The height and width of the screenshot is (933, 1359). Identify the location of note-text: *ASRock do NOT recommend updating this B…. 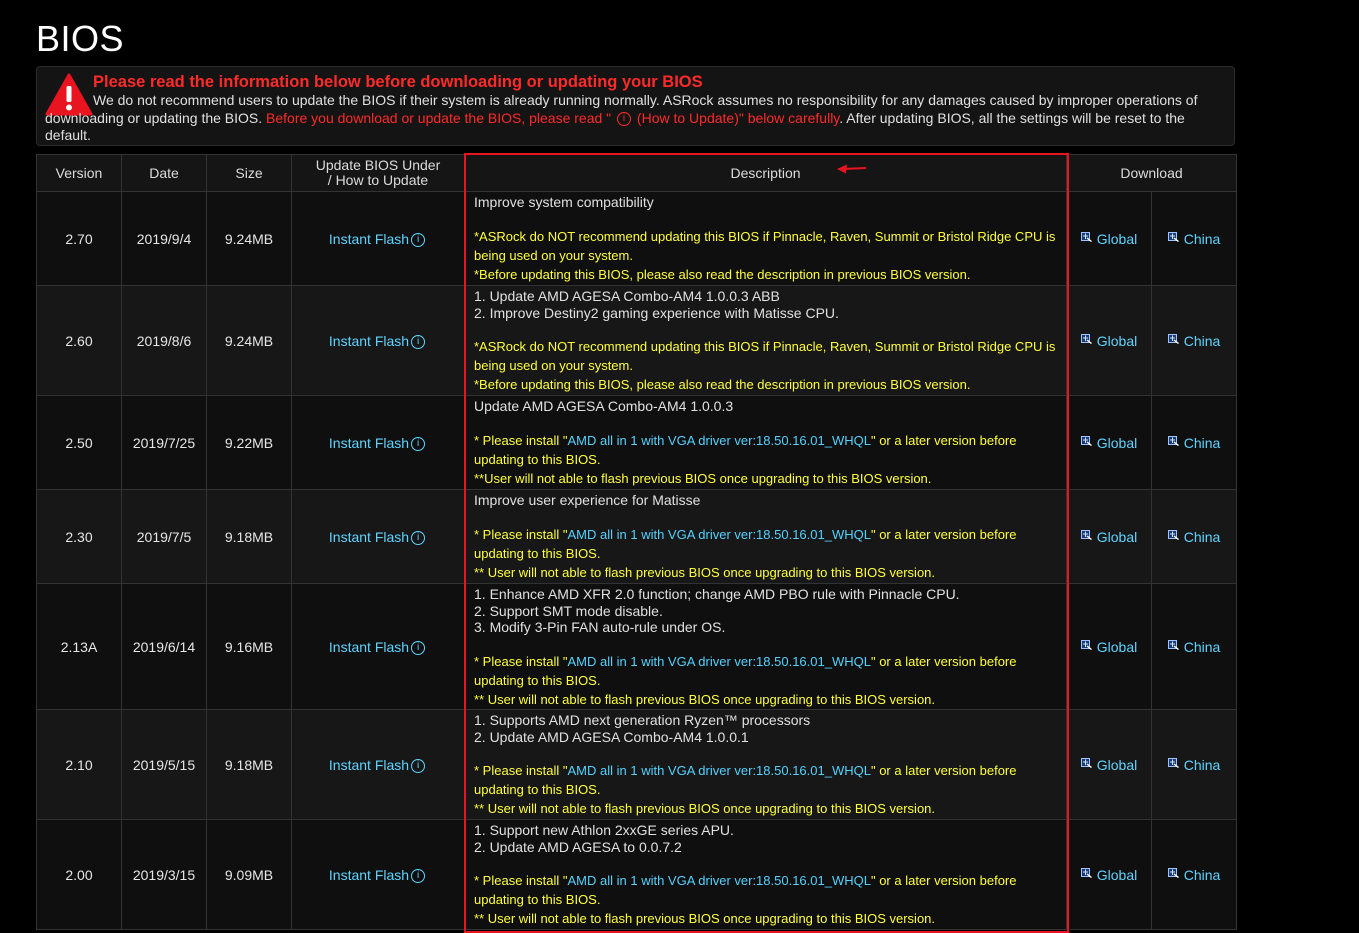
(765, 245).